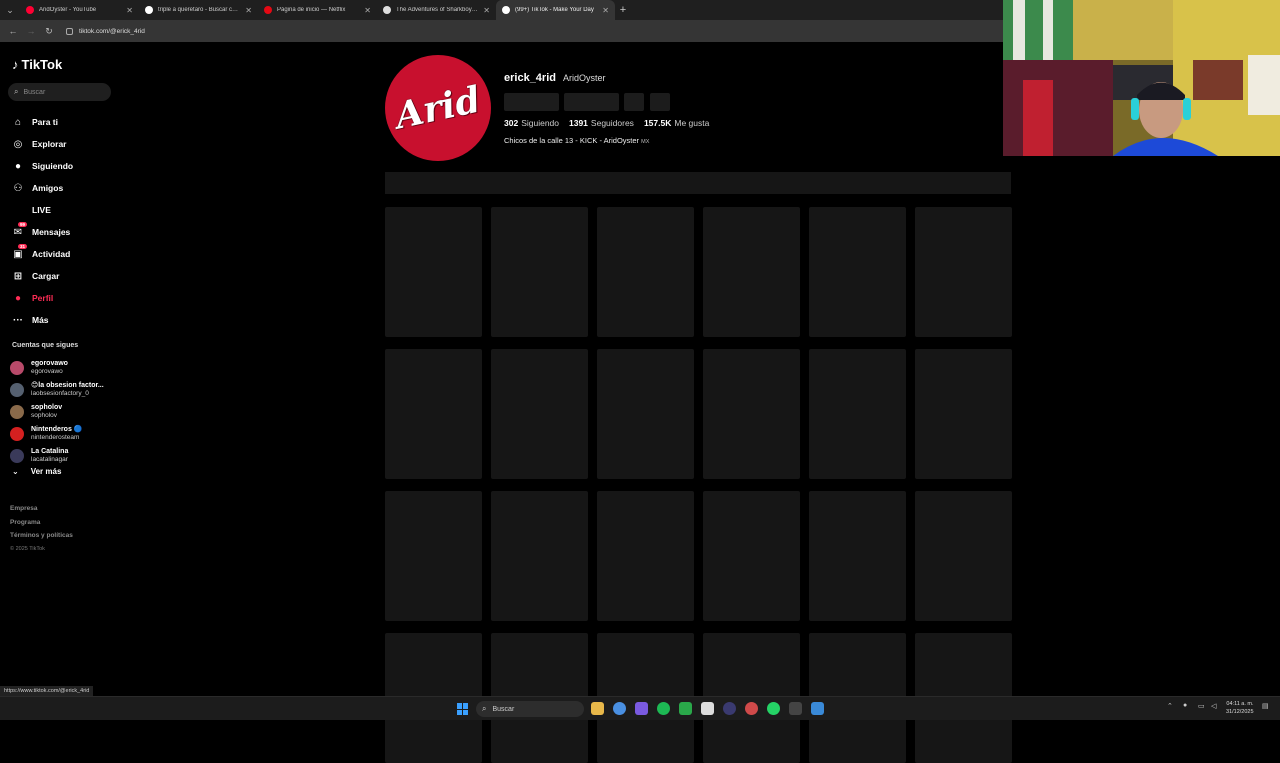 The image size is (1280, 763). I want to click on store-icon, so click(707, 708).